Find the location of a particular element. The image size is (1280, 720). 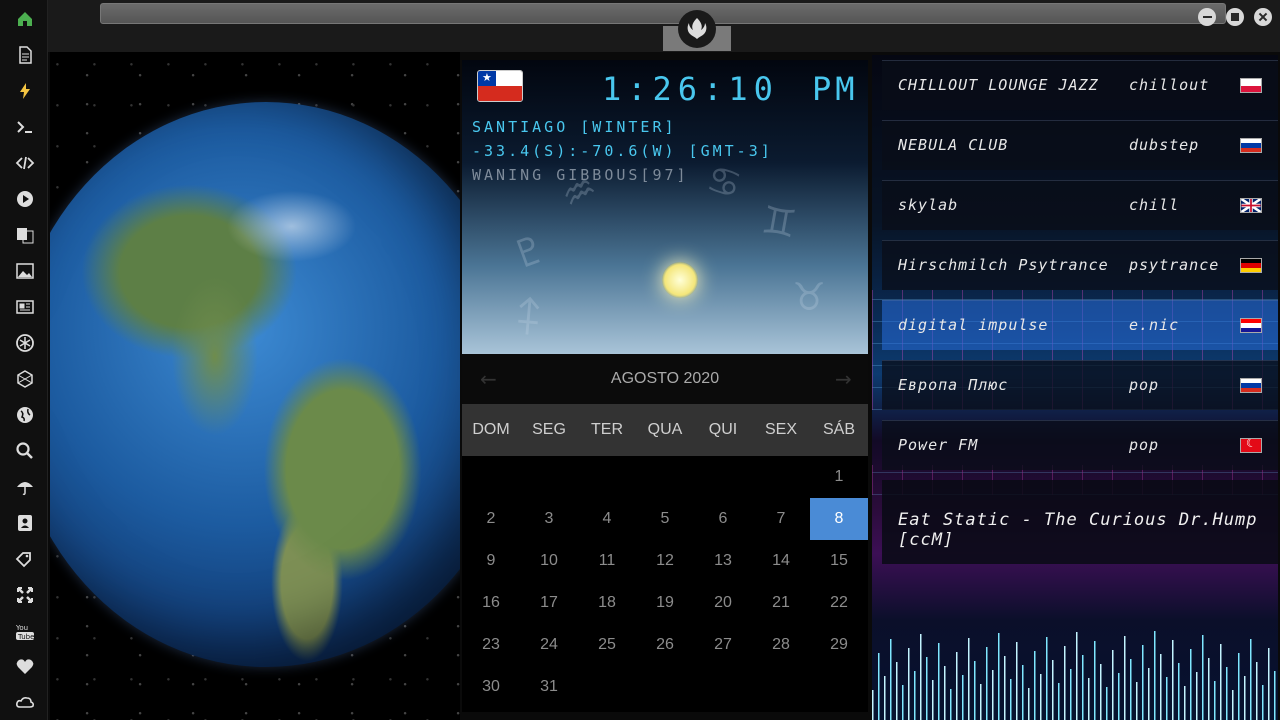

clock-ampm: PM is located at coordinates (835, 89).